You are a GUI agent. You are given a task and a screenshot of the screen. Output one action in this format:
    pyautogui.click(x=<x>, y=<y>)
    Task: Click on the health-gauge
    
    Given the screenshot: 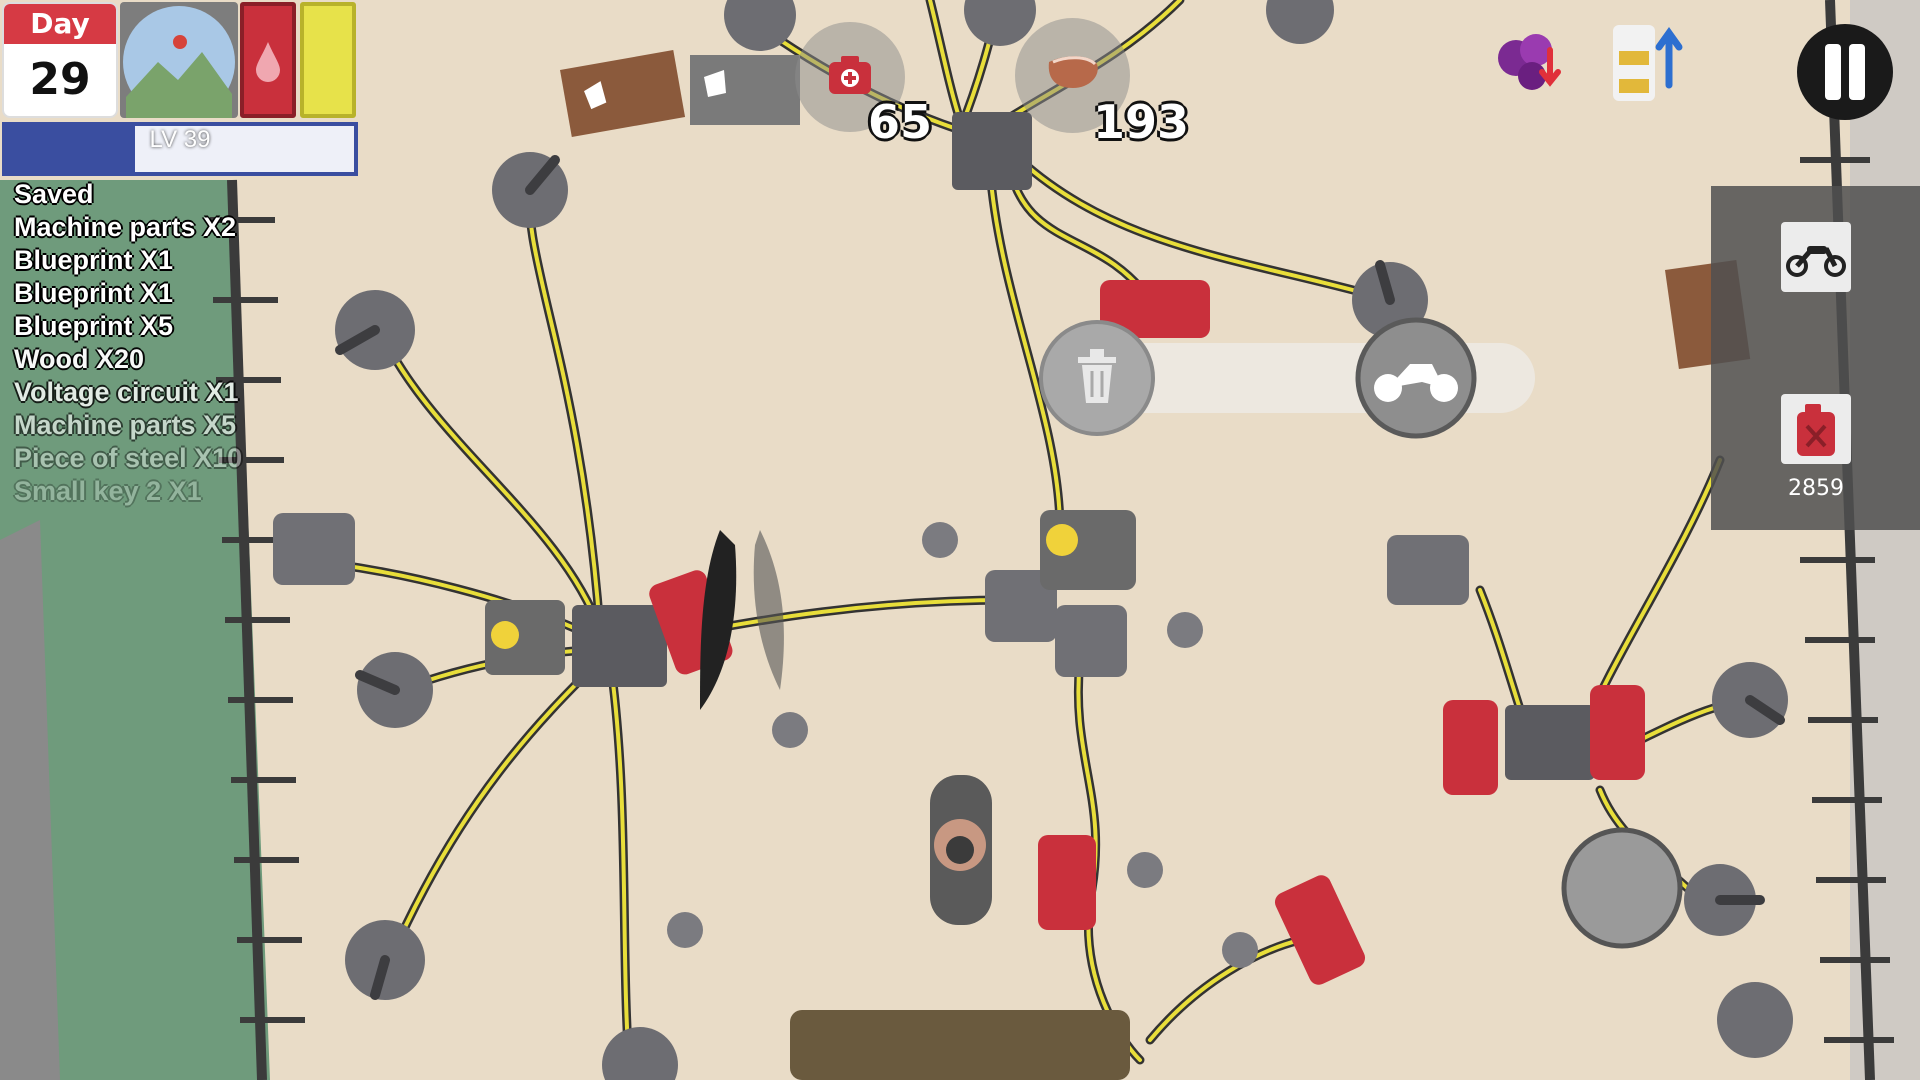 What is the action you would take?
    pyautogui.click(x=268, y=60)
    